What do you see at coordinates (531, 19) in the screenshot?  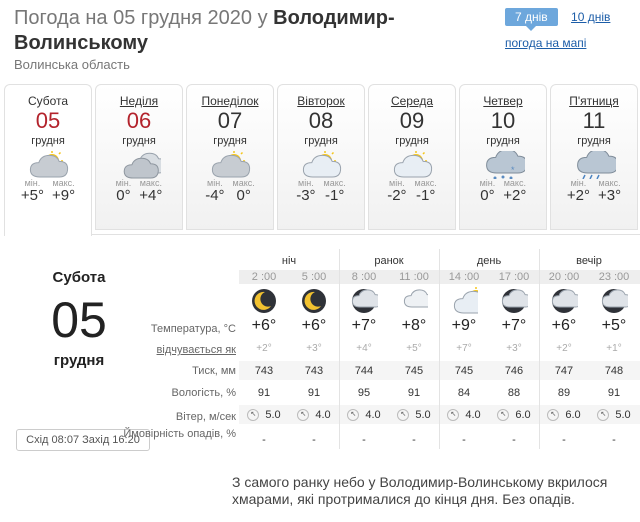 I see `period-7-days-button: 7 днів` at bounding box center [531, 19].